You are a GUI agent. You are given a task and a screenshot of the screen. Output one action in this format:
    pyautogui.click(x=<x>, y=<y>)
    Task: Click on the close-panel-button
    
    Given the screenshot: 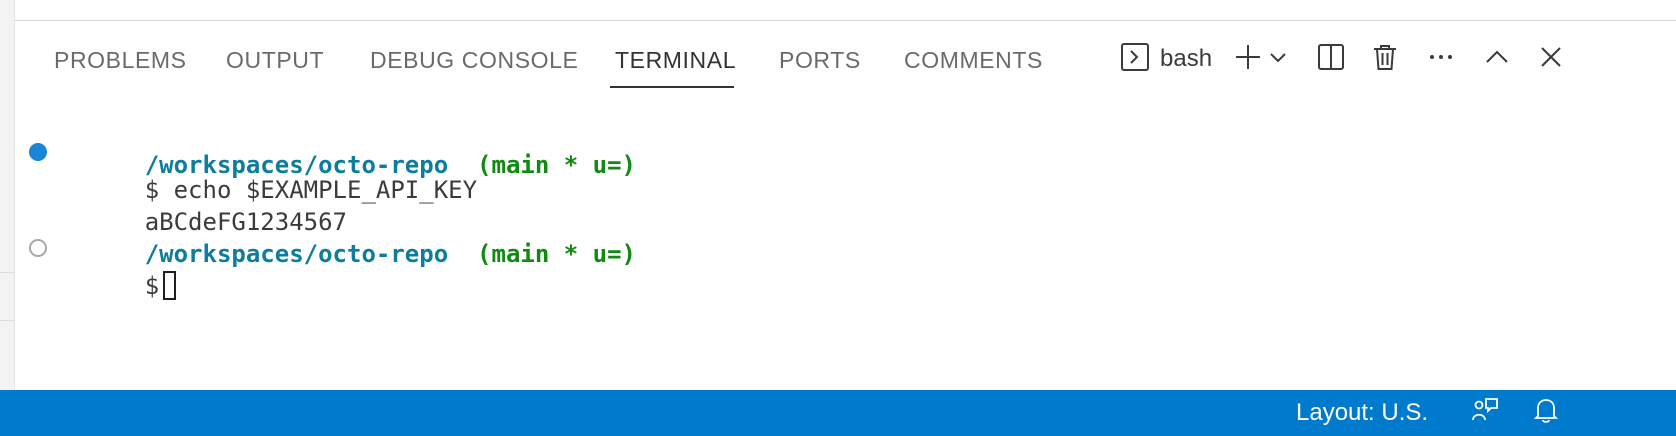 What is the action you would take?
    pyautogui.click(x=1551, y=59)
    